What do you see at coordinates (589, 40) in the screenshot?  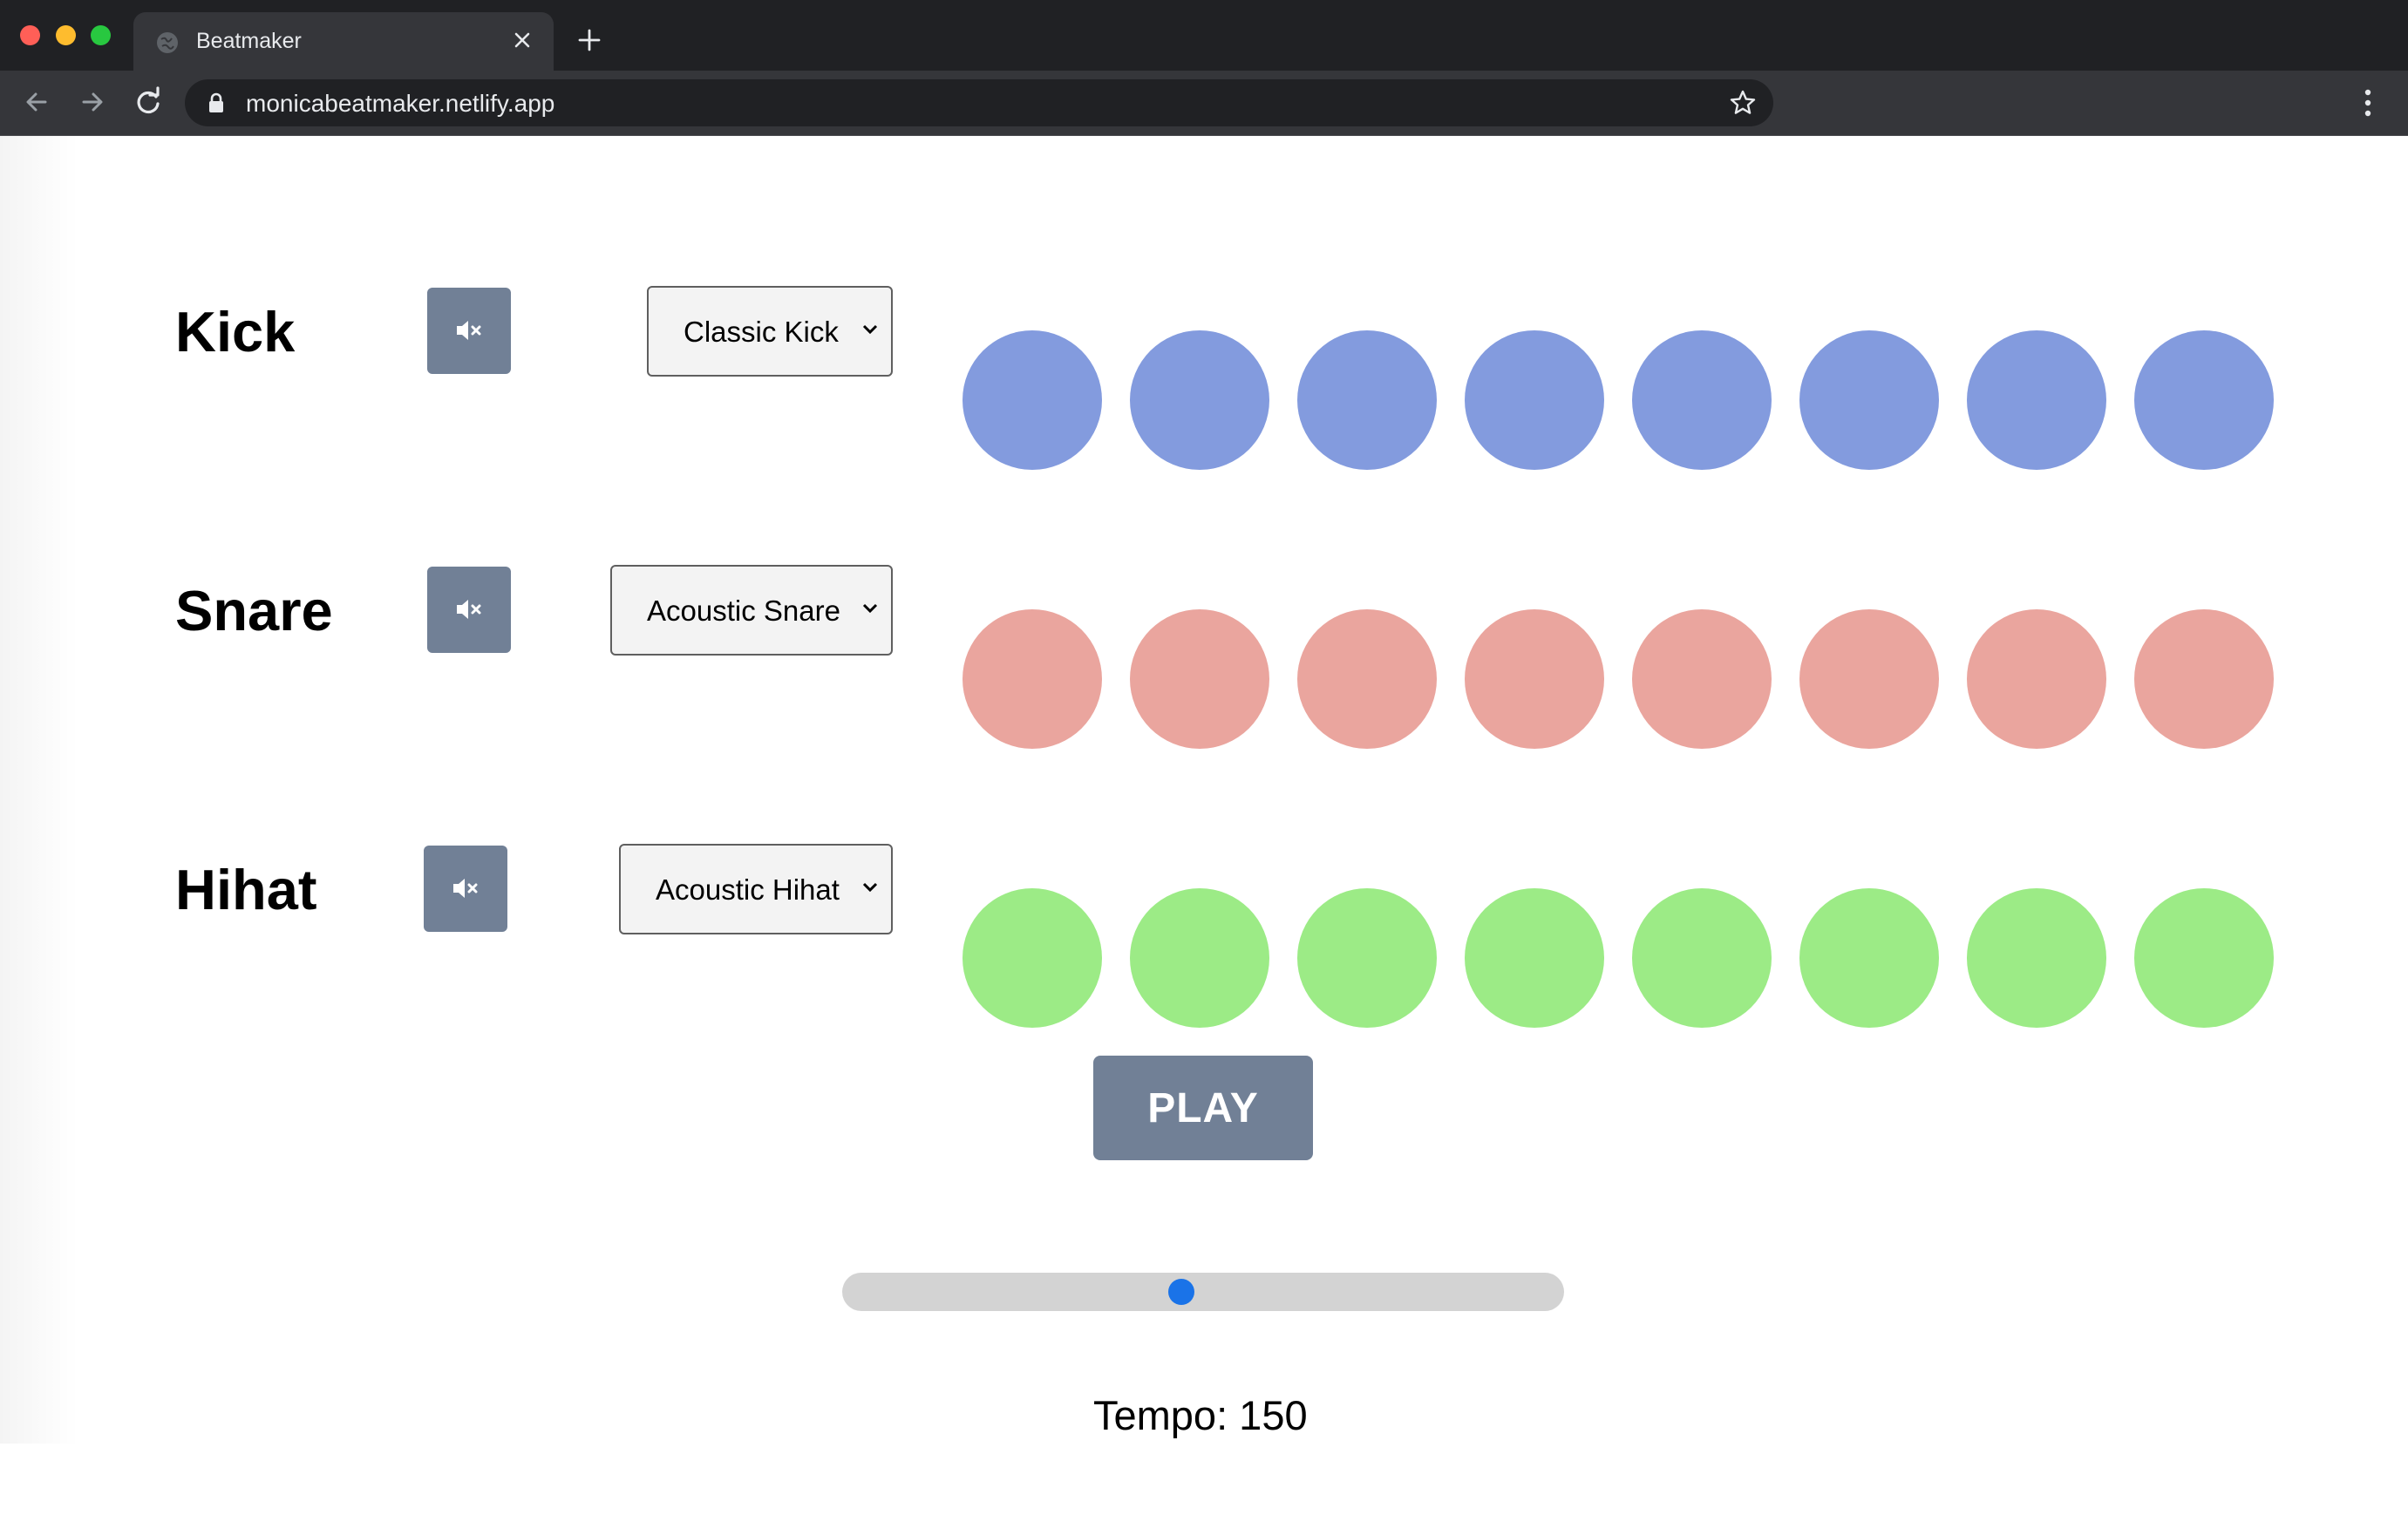 I see `new-tab-icon` at bounding box center [589, 40].